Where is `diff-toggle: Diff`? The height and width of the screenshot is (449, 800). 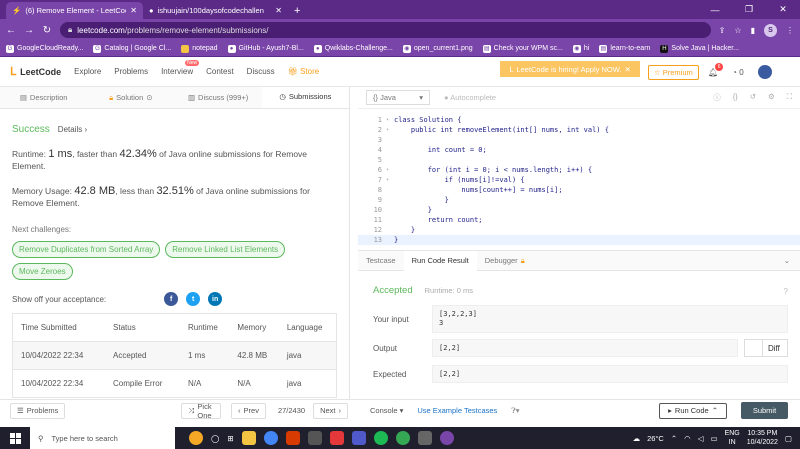
diff-toggle: Diff is located at coordinates (766, 348).